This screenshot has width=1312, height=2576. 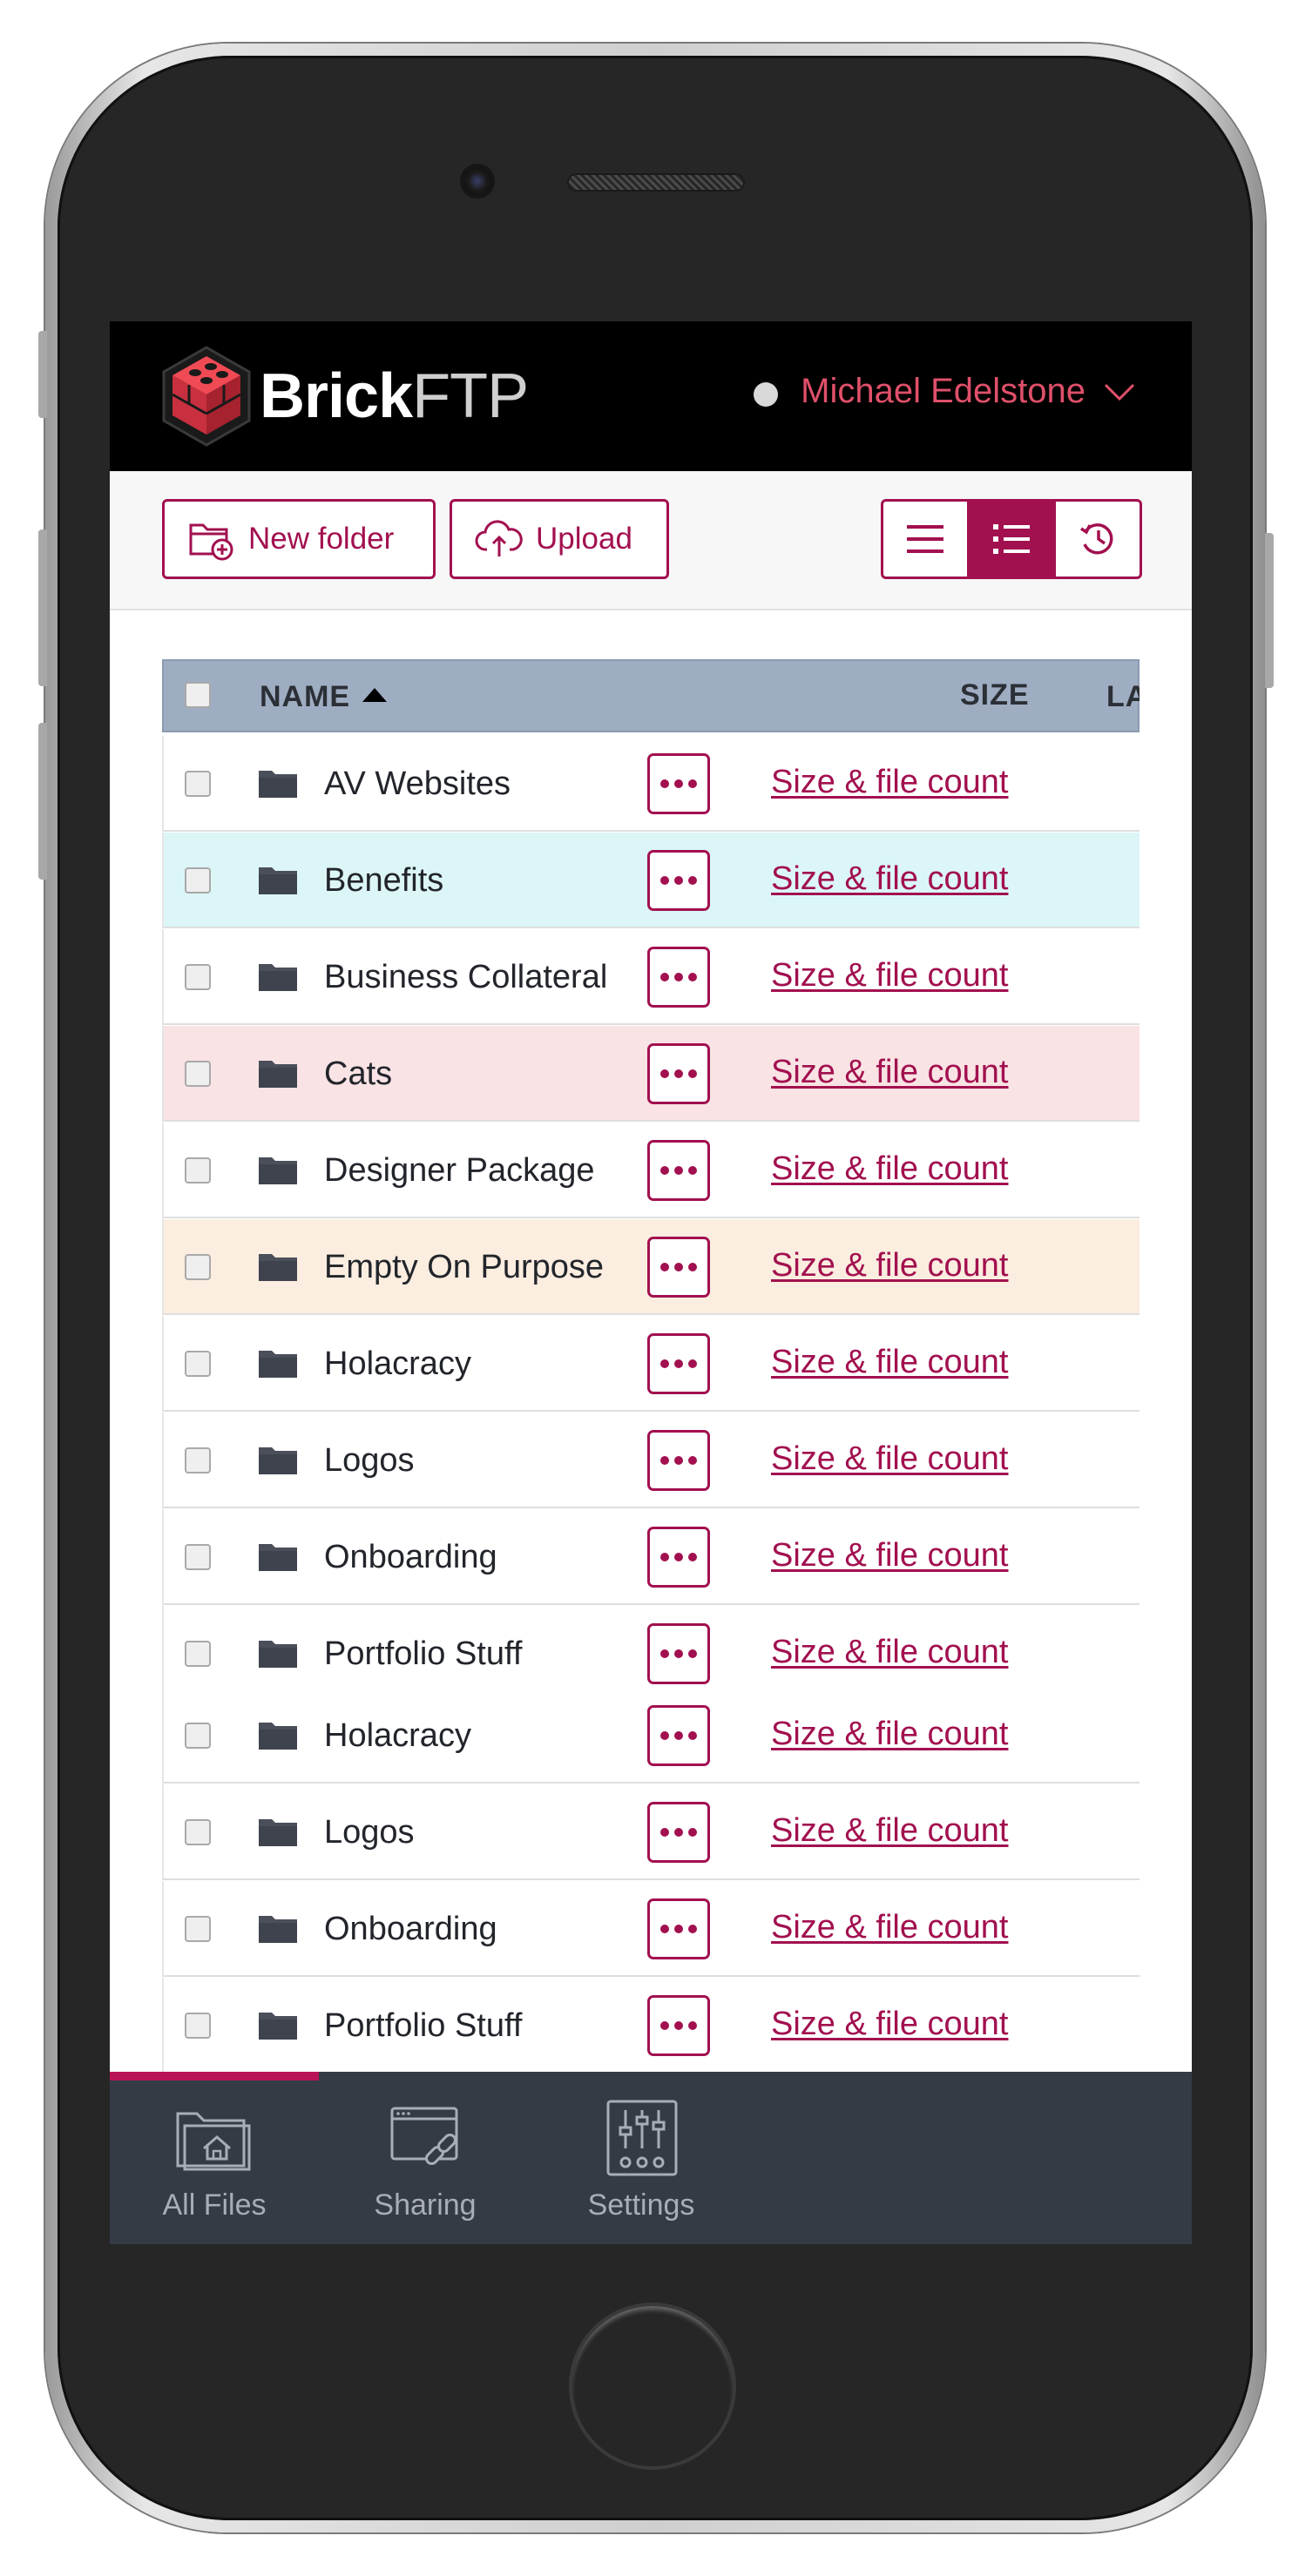 I want to click on table-row: AV Websites Size & file count, so click(x=651, y=784).